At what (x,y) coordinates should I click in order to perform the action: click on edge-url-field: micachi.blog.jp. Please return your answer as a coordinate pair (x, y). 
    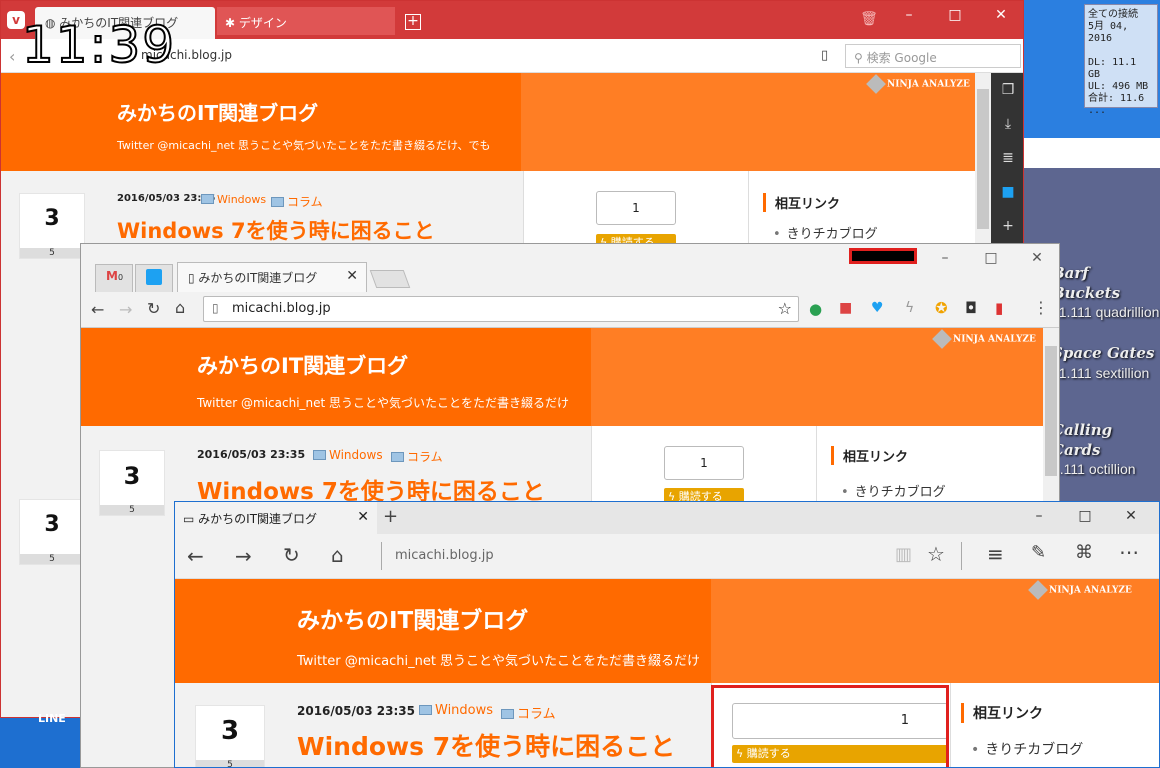
    Looking at the image, I should click on (444, 555).